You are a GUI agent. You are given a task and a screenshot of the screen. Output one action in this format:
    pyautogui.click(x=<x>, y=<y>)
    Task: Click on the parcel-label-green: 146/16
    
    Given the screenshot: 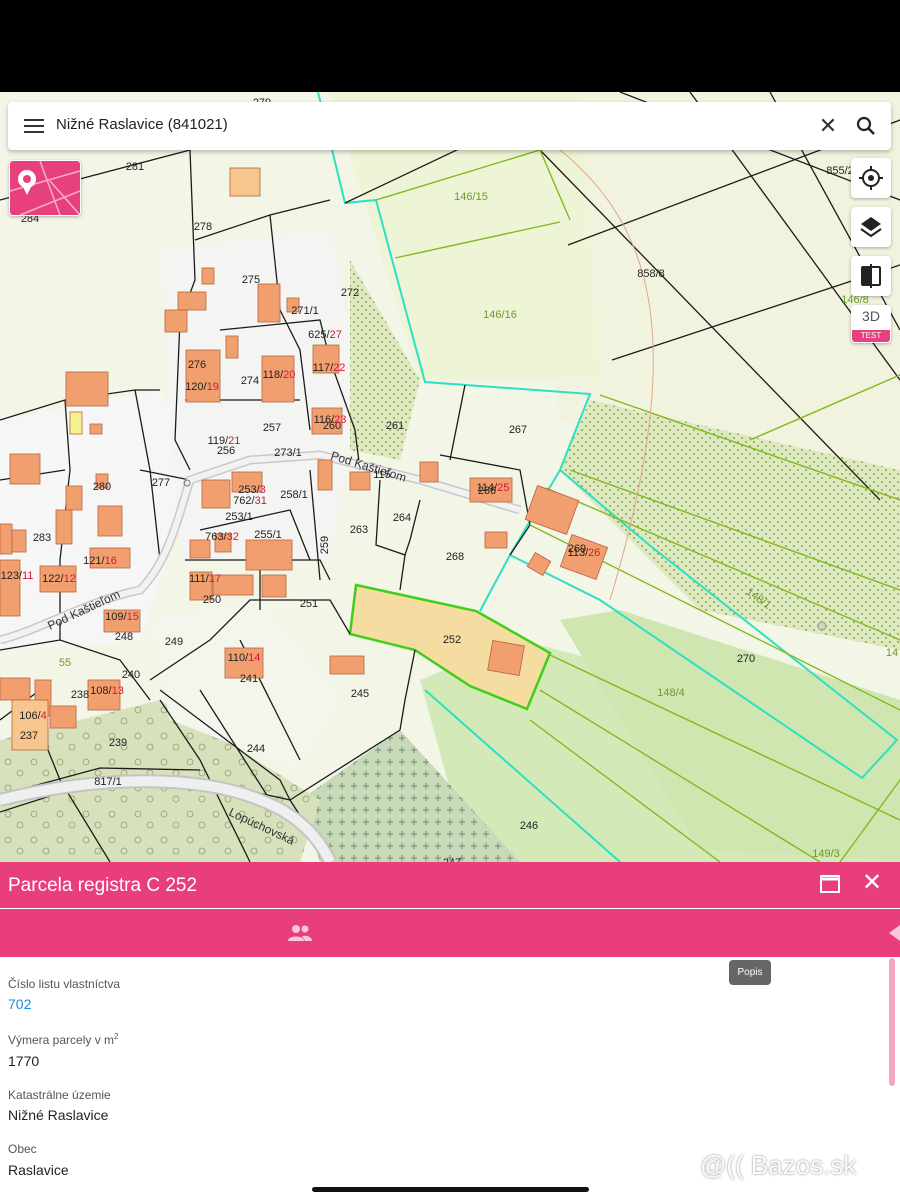 What is the action you would take?
    pyautogui.click(x=500, y=315)
    